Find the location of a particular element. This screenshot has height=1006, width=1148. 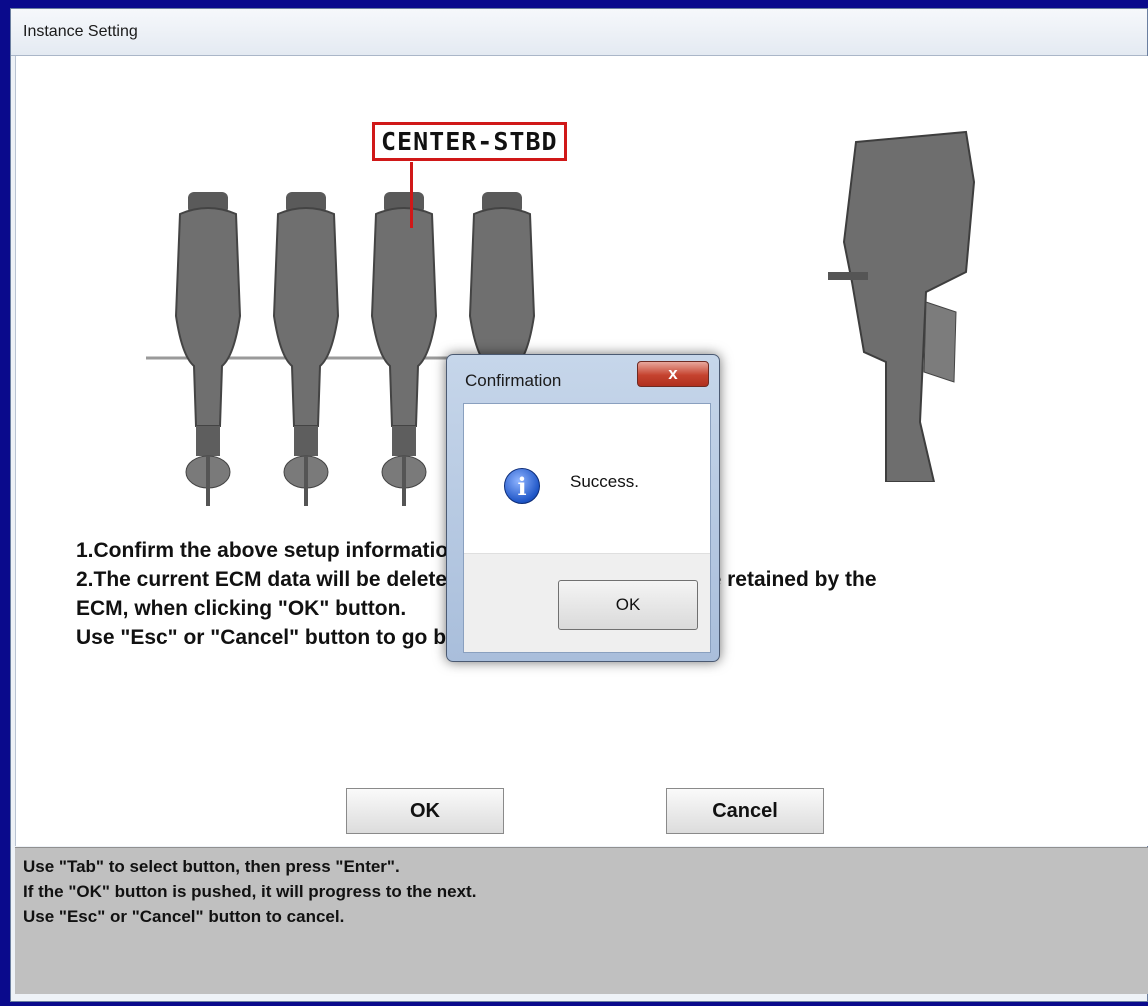

engine-position-label: CENTER-STBD is located at coordinates (469, 141).